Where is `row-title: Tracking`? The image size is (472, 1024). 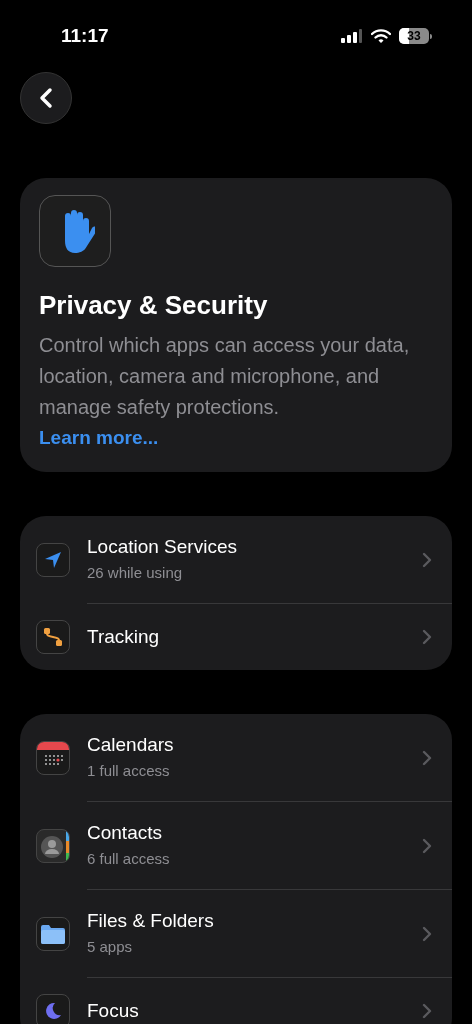
row-title: Tracking is located at coordinates (124, 637).